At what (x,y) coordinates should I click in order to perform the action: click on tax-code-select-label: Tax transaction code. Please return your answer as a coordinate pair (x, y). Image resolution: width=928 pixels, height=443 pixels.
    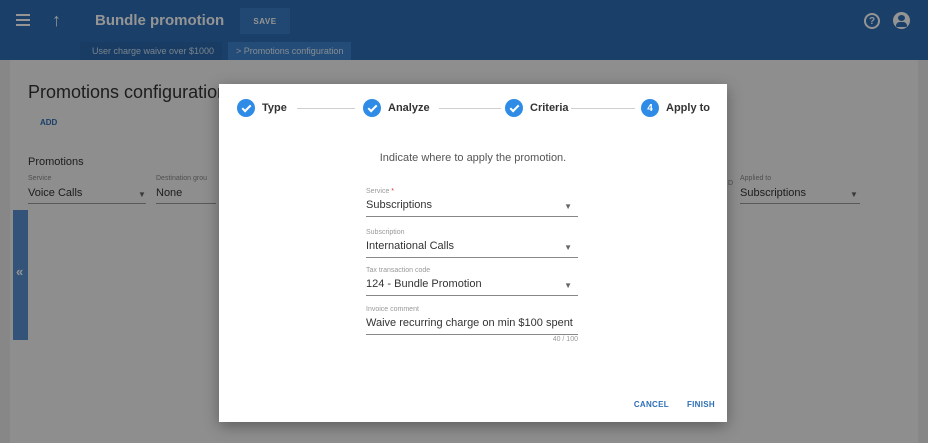
    Looking at the image, I should click on (398, 270).